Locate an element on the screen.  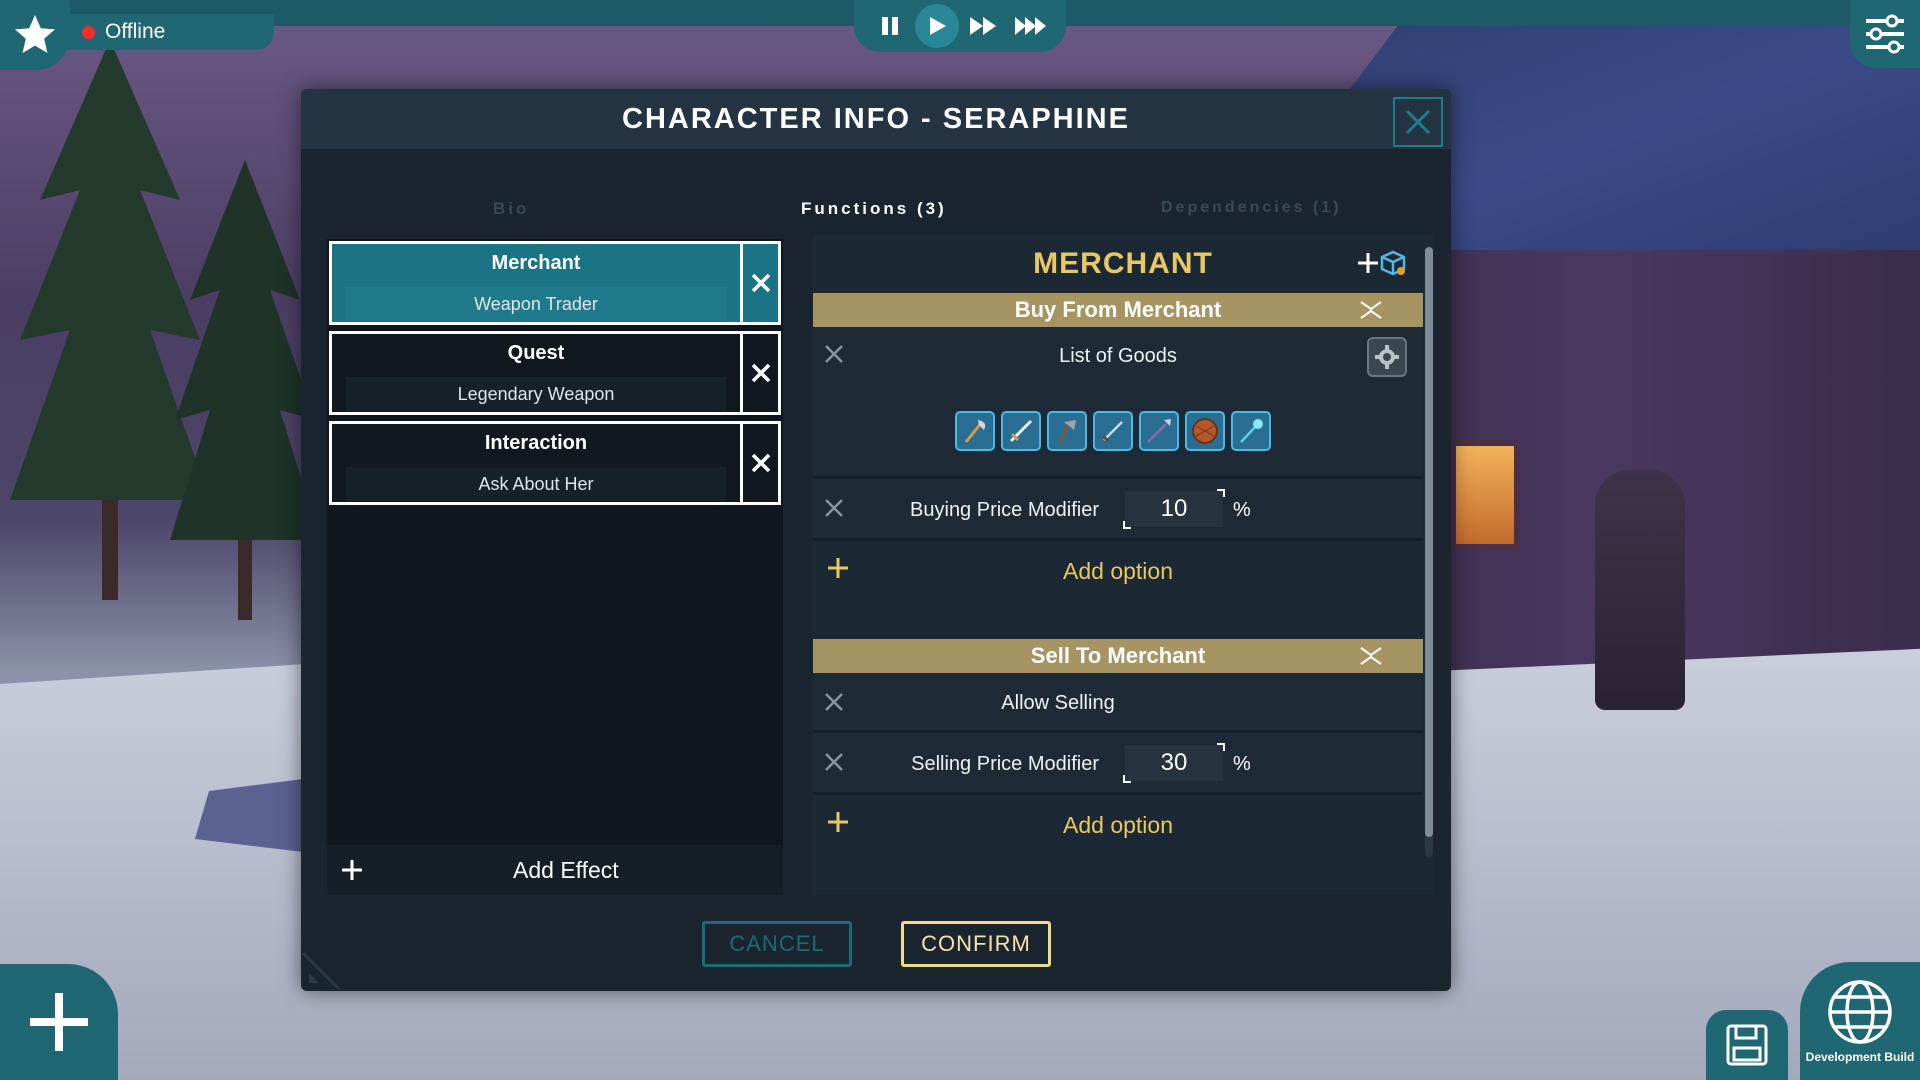
spear-icon is located at coordinates (1159, 431).